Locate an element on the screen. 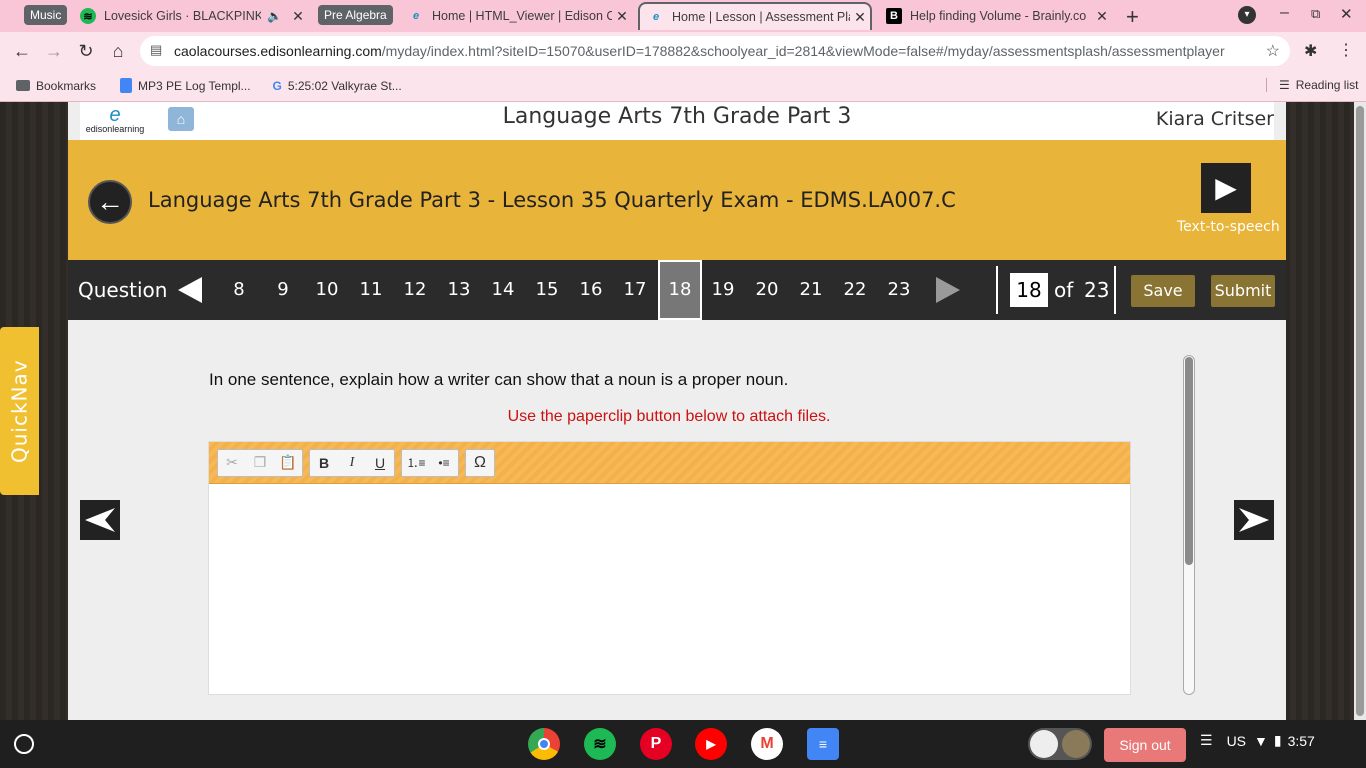  gmail-icon: M is located at coordinates (767, 744).